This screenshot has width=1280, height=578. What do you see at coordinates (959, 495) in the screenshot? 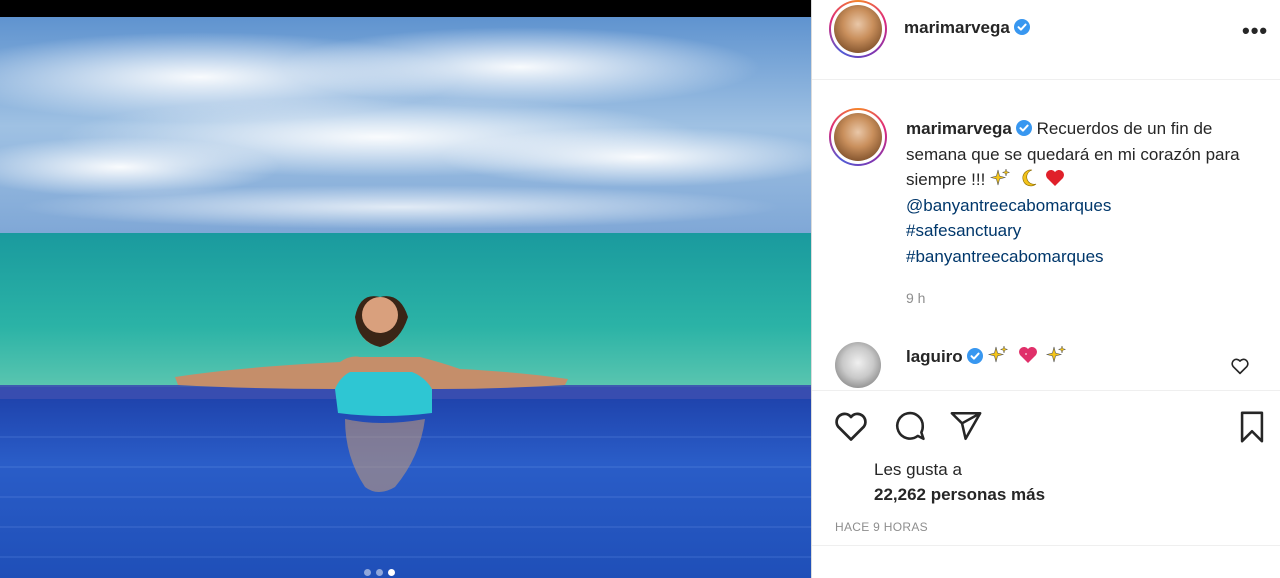
I see `likes-count: 22,262 personas más` at bounding box center [959, 495].